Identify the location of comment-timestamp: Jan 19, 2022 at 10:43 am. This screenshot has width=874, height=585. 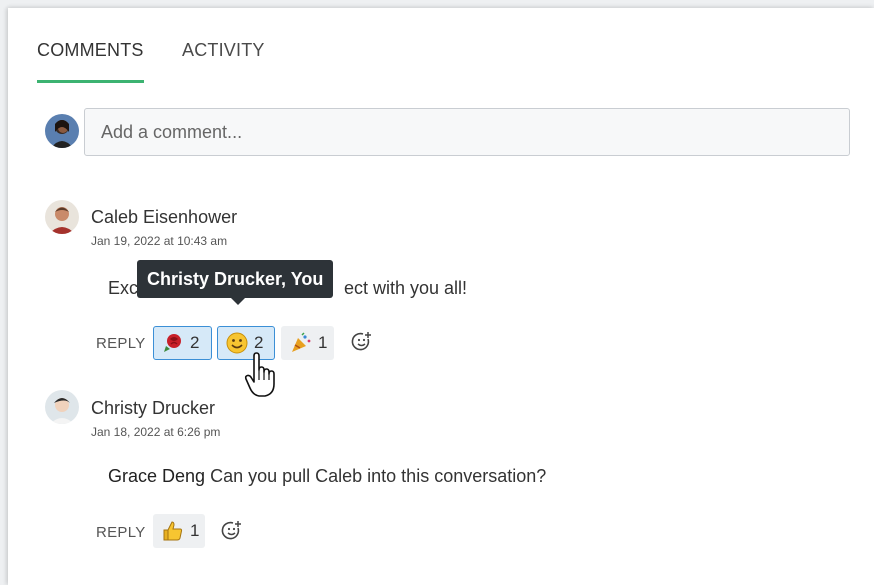
(159, 241).